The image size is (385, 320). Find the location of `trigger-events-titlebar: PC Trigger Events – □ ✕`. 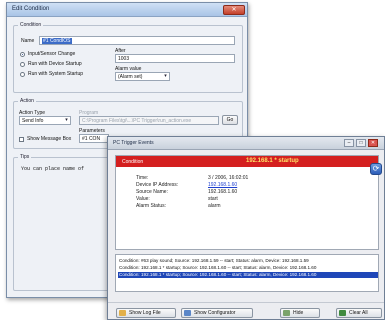

trigger-events-titlebar: PC Trigger Events – □ ✕ is located at coordinates (246, 143).